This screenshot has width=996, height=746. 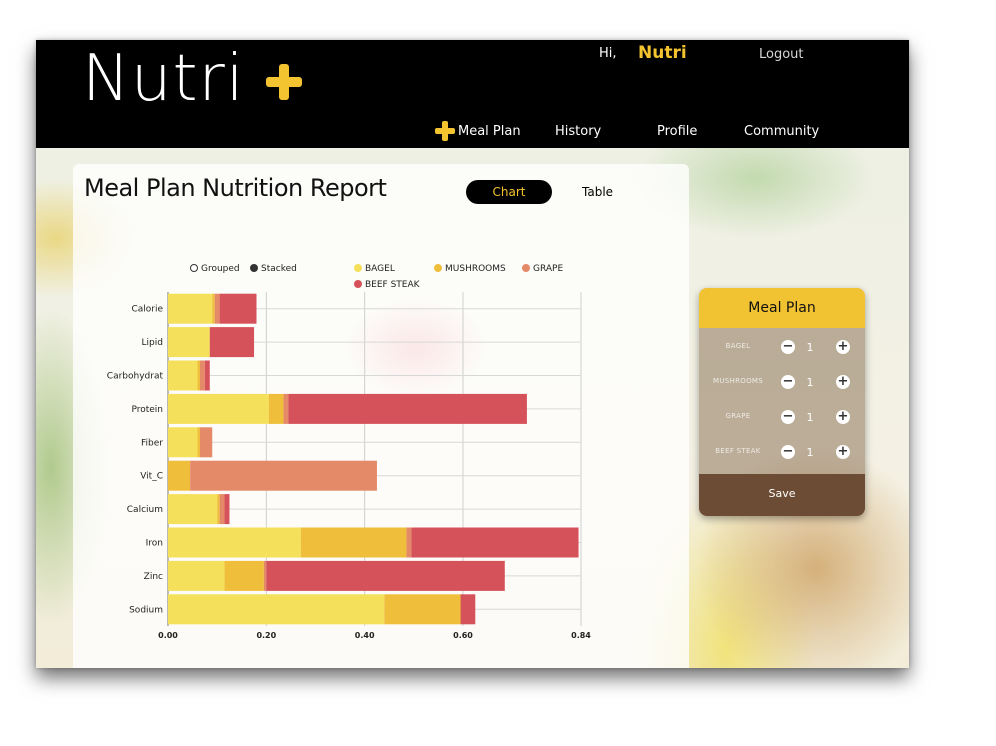 I want to click on nav-history: History, so click(x=578, y=131).